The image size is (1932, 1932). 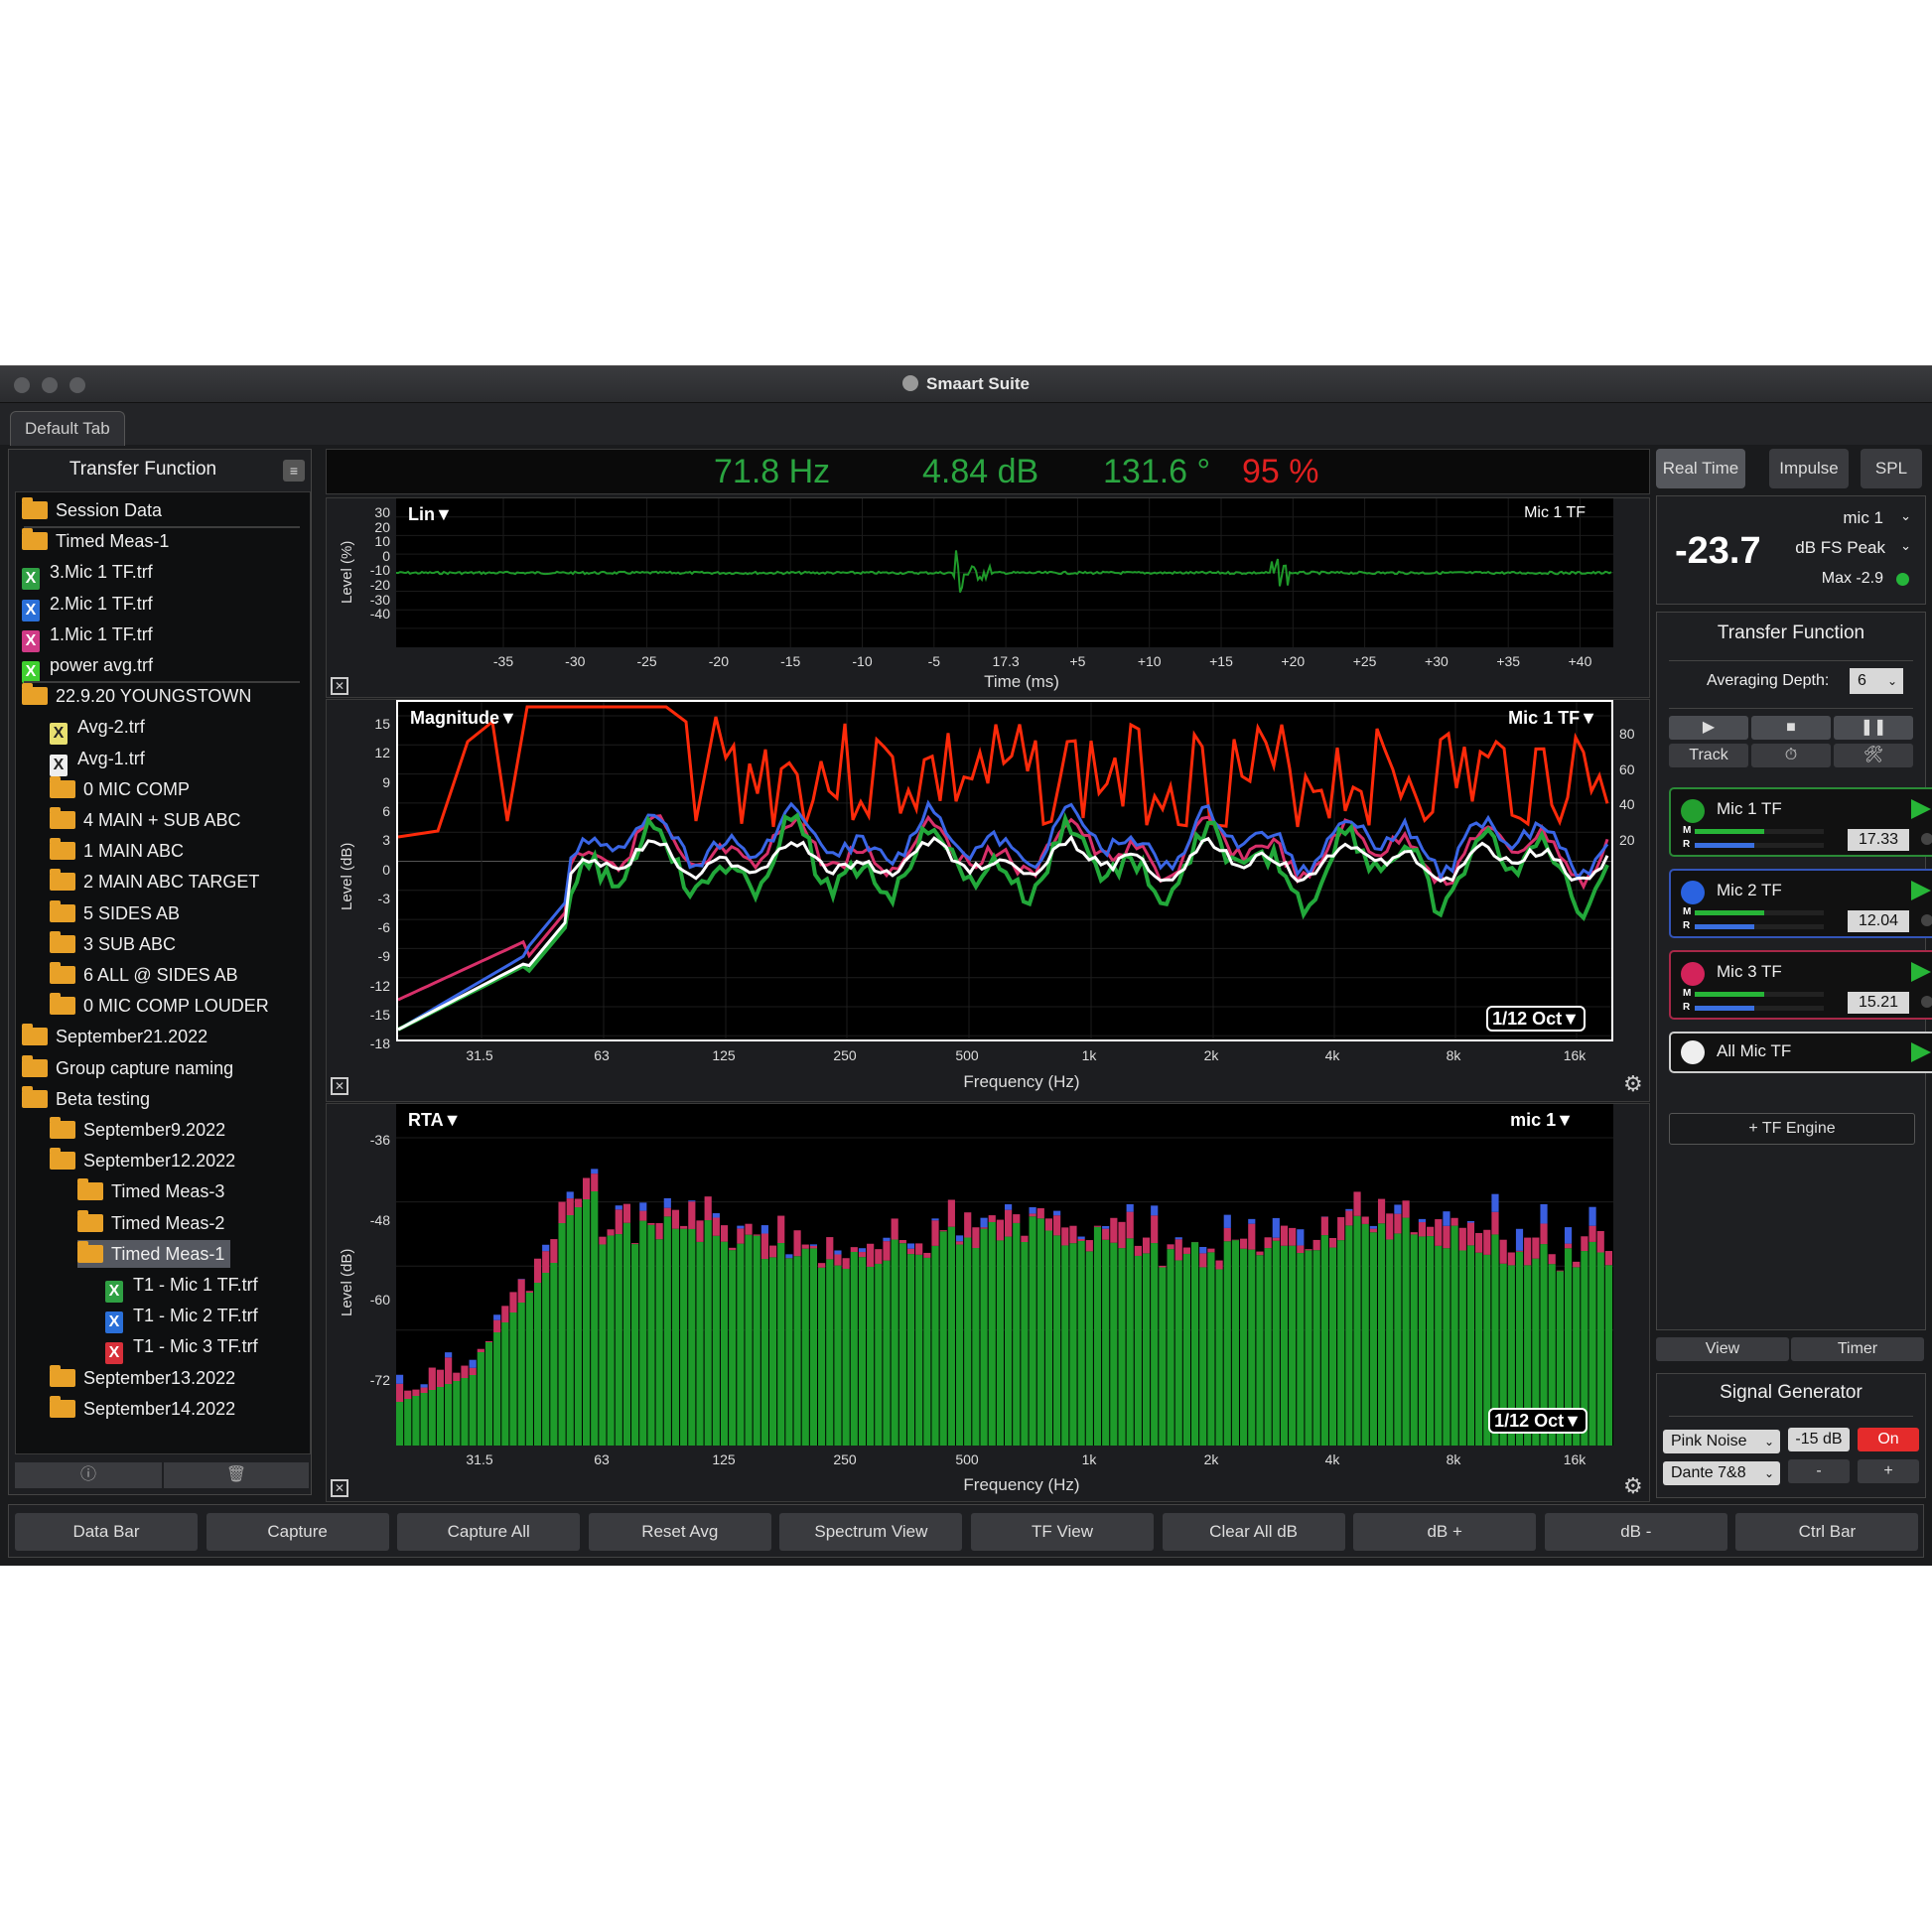 What do you see at coordinates (88, 667) in the screenshot?
I see `tree-file: Xpower avg.trf` at bounding box center [88, 667].